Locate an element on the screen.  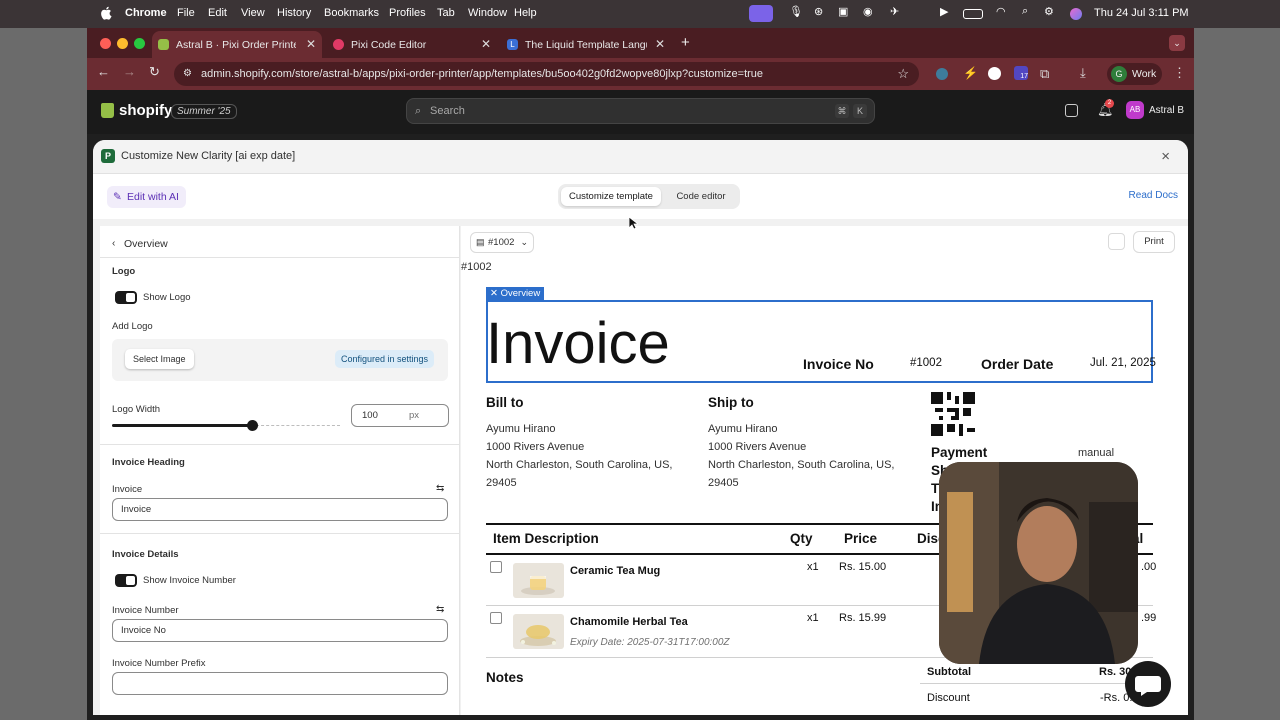
store-avatar: AB is located at coordinates (1135, 110).